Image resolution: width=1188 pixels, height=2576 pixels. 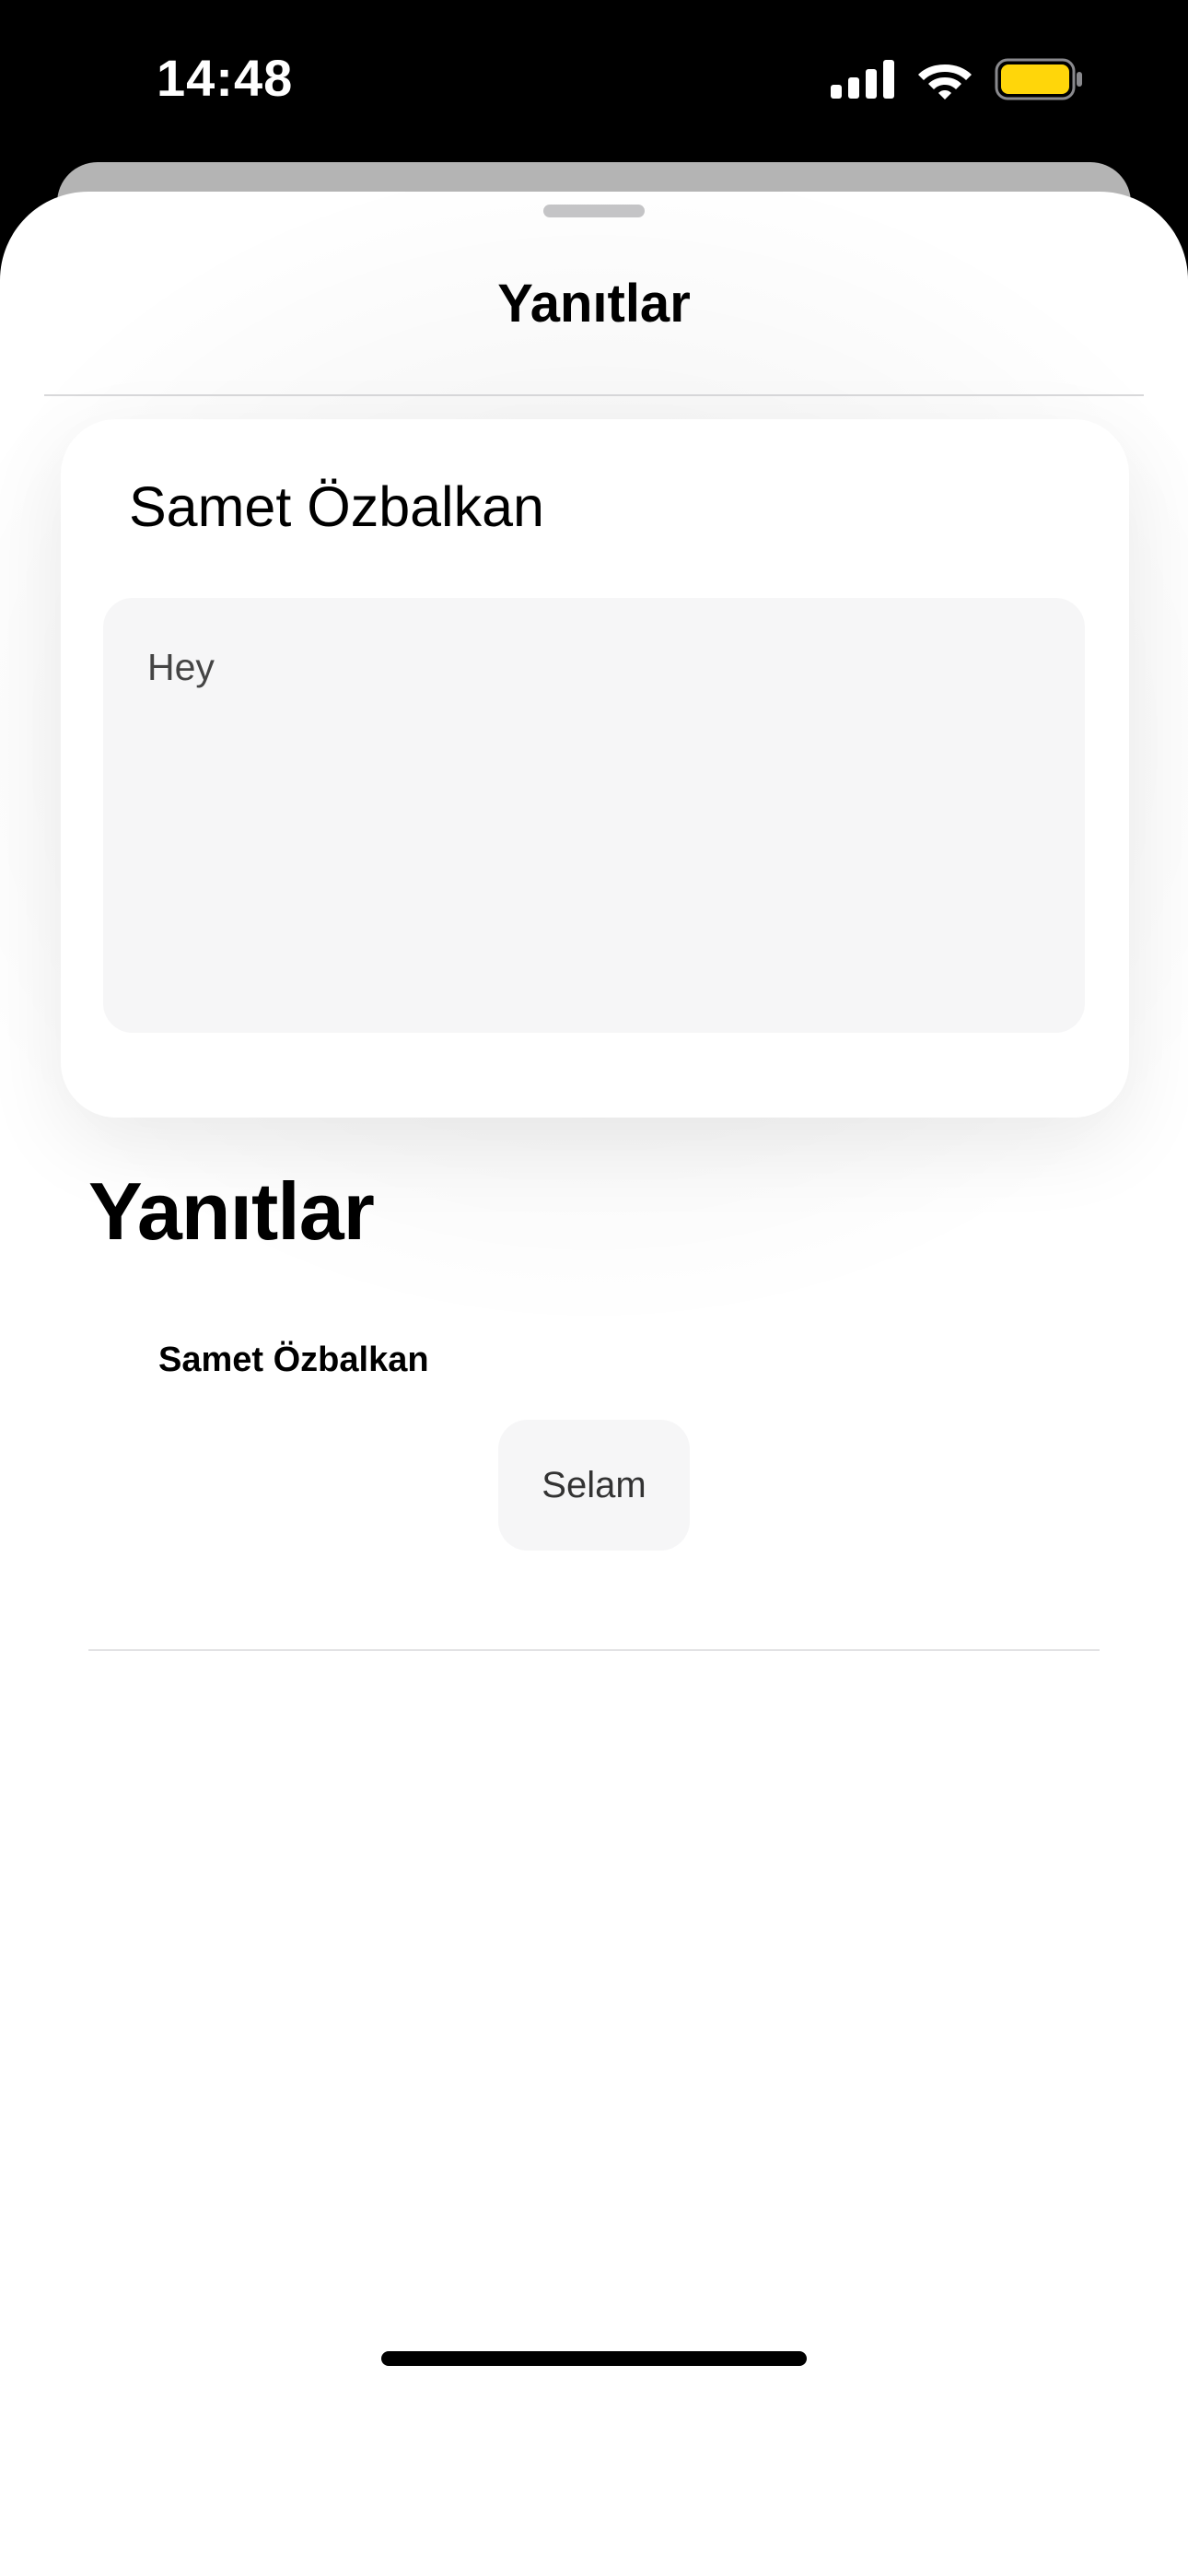 I want to click on sheet-title: Yanıtlar, so click(x=594, y=304).